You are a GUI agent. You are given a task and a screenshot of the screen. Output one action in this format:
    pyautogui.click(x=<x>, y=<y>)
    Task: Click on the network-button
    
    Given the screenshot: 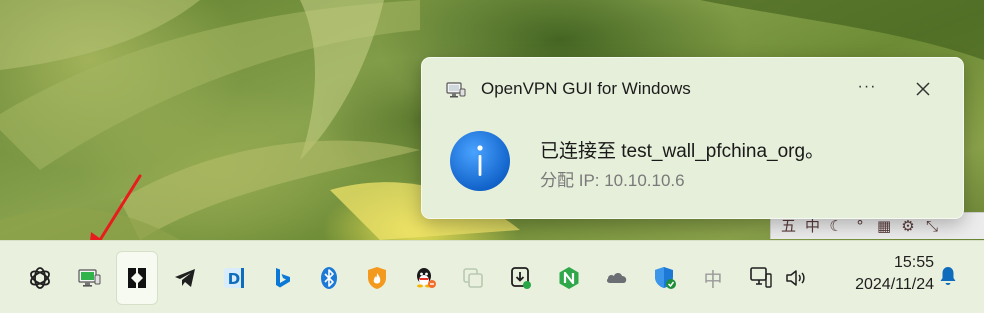 What is the action you would take?
    pyautogui.click(x=761, y=278)
    